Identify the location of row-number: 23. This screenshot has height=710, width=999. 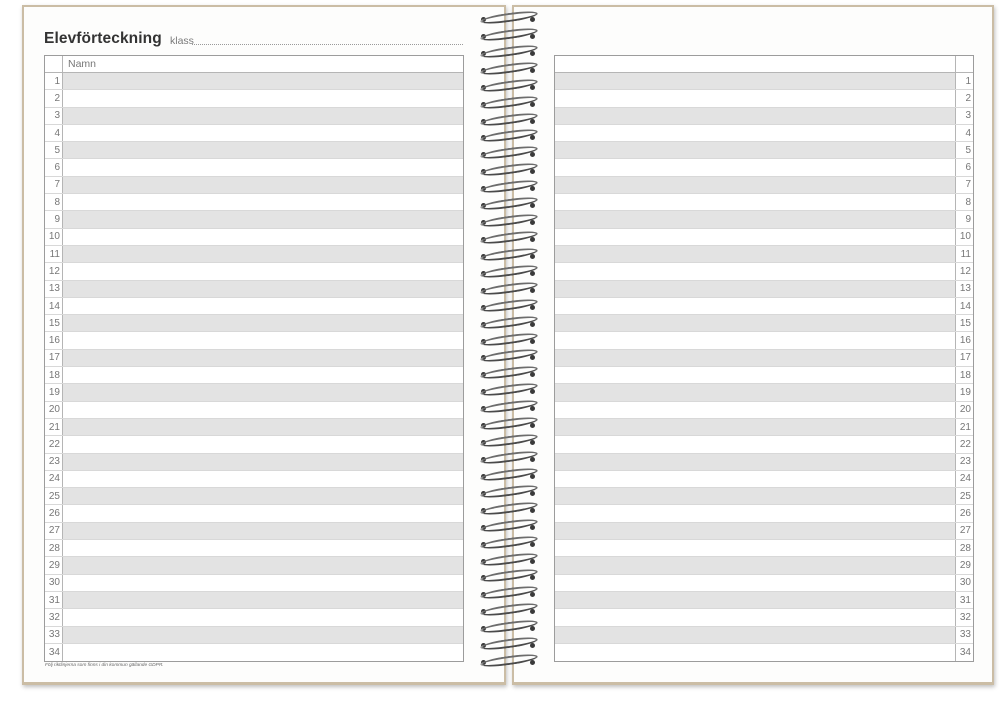
(964, 461).